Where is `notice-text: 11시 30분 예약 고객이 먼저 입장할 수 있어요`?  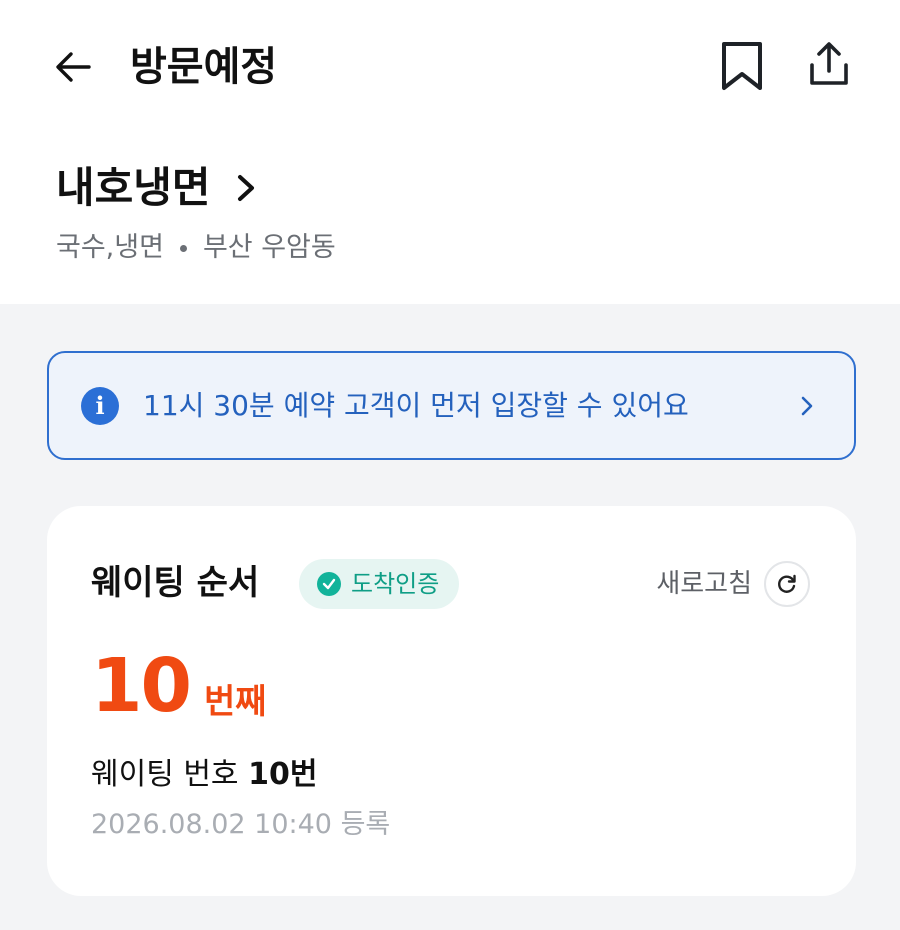 notice-text: 11시 30분 예약 고객이 먼저 입장할 수 있어요 is located at coordinates (416, 405).